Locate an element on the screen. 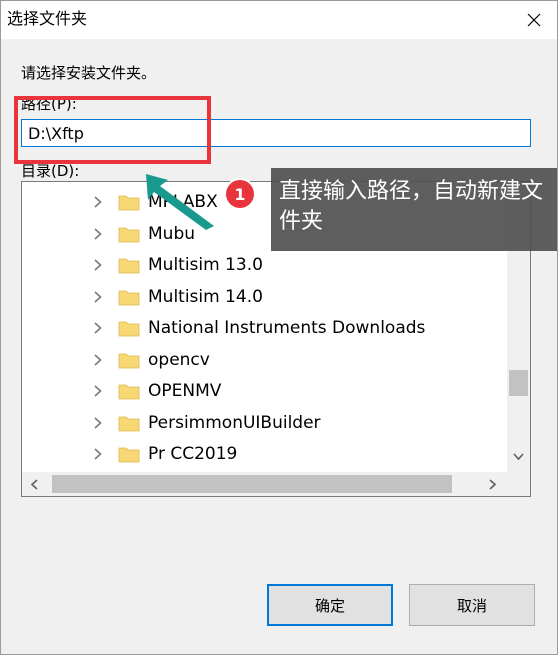  instruction-text: 请选择安装文件夹。 is located at coordinates (89, 73).